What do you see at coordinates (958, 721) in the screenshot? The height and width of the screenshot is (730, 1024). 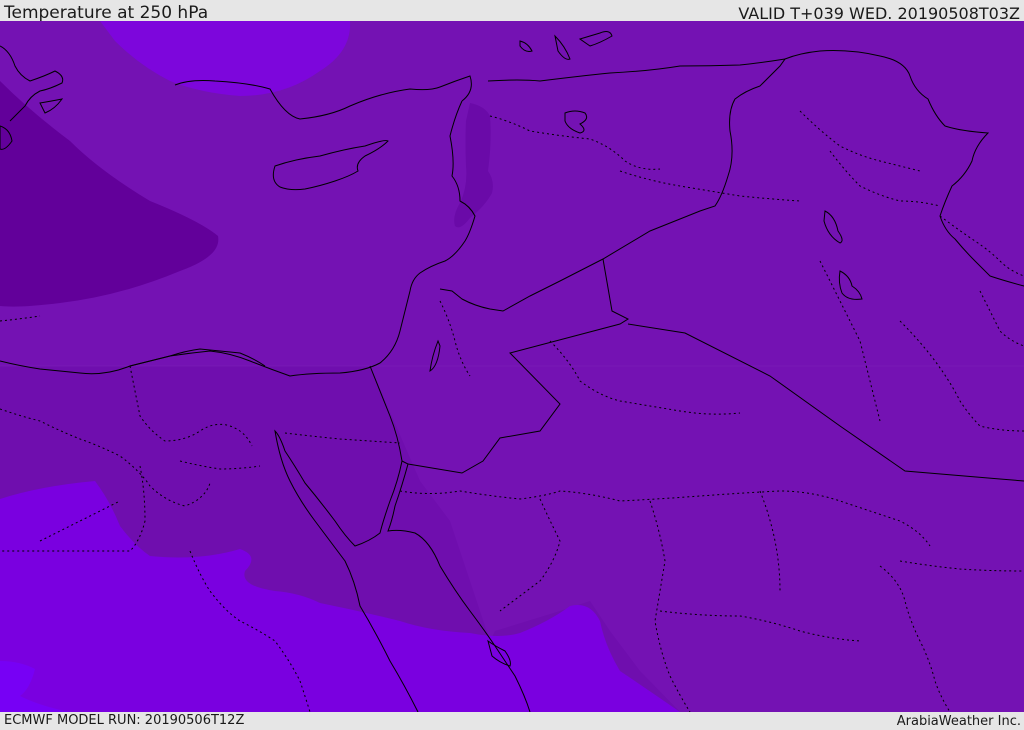 I see `credit-label: ArabiaWeather Inc.` at bounding box center [958, 721].